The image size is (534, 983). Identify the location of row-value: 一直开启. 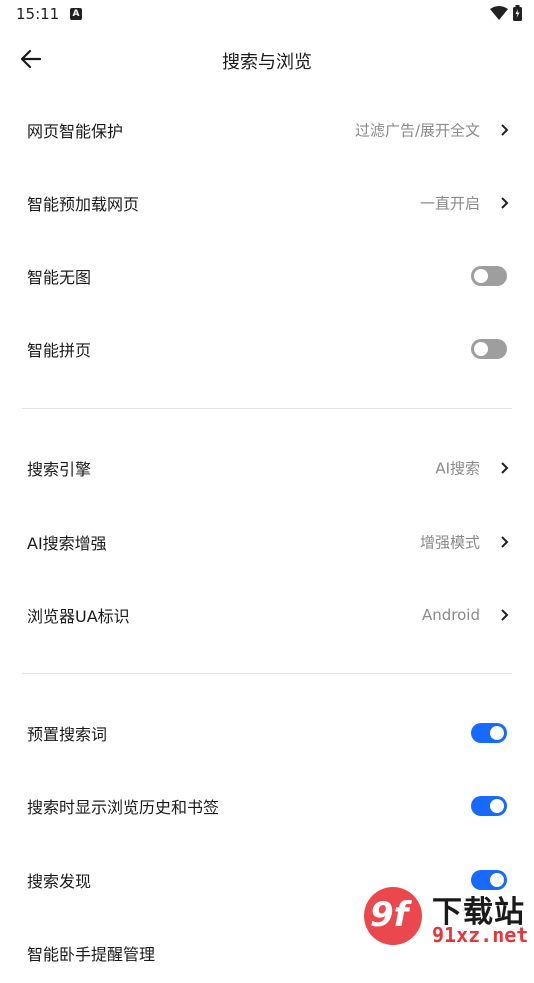
(449, 203).